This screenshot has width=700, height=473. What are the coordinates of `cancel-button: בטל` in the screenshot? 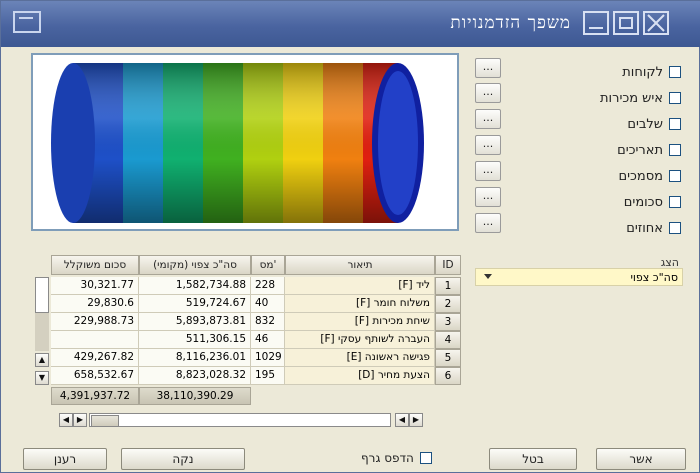 It's located at (533, 459).